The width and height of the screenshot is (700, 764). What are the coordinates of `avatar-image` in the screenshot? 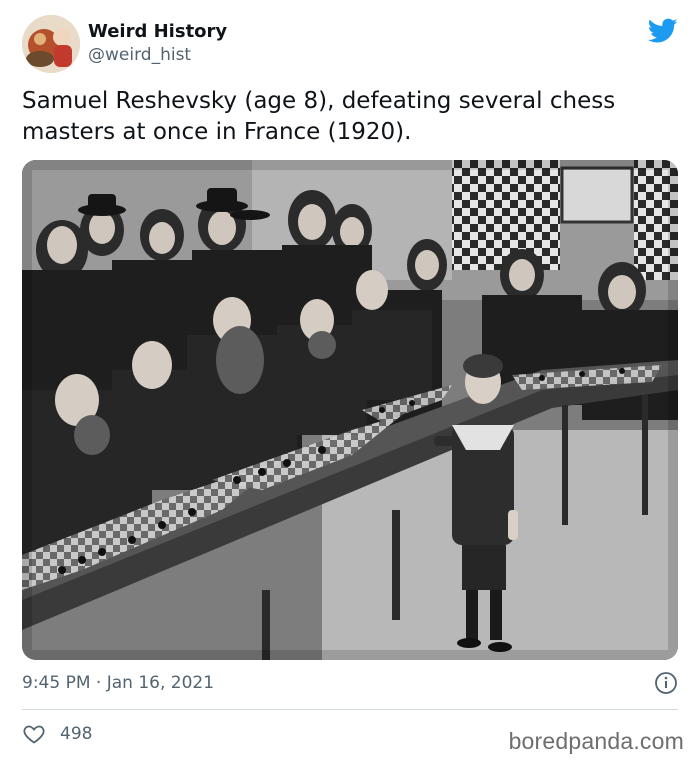 It's located at (51, 44).